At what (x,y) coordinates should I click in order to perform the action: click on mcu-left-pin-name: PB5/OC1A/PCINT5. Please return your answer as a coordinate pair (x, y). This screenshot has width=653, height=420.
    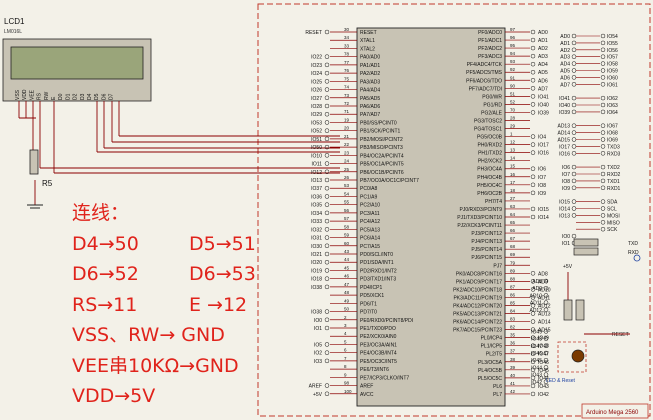
    Looking at the image, I should click on (382, 165).